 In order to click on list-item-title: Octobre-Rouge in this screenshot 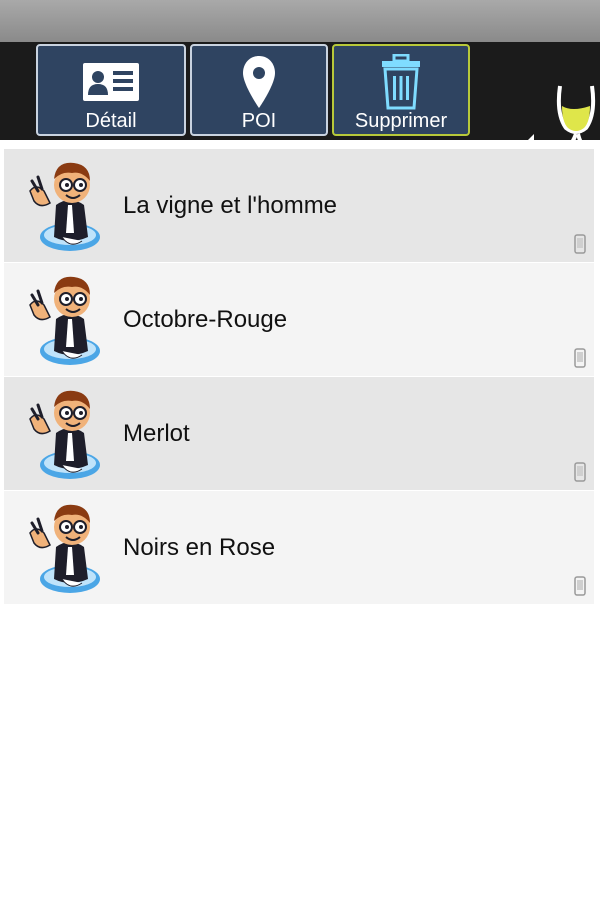, I will do `click(205, 319)`.